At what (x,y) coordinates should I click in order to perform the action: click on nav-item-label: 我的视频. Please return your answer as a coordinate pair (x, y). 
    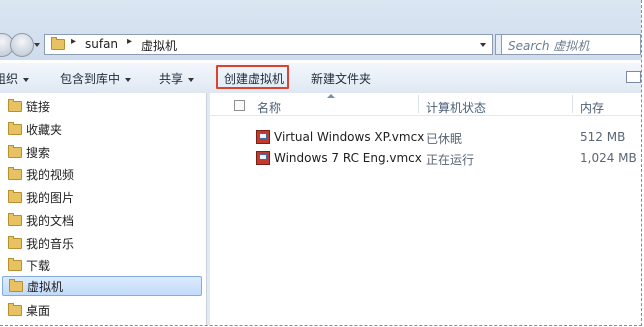
    Looking at the image, I should click on (50, 175).